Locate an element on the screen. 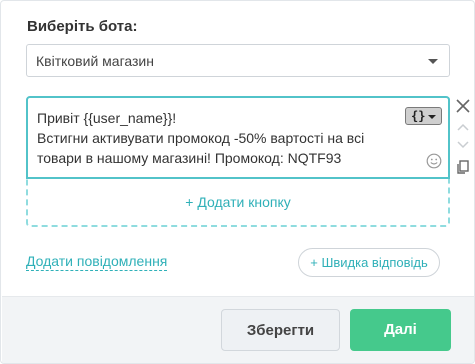 This screenshot has height=364, width=475. bot-select-label: Виберіть бота: is located at coordinates (82, 26).